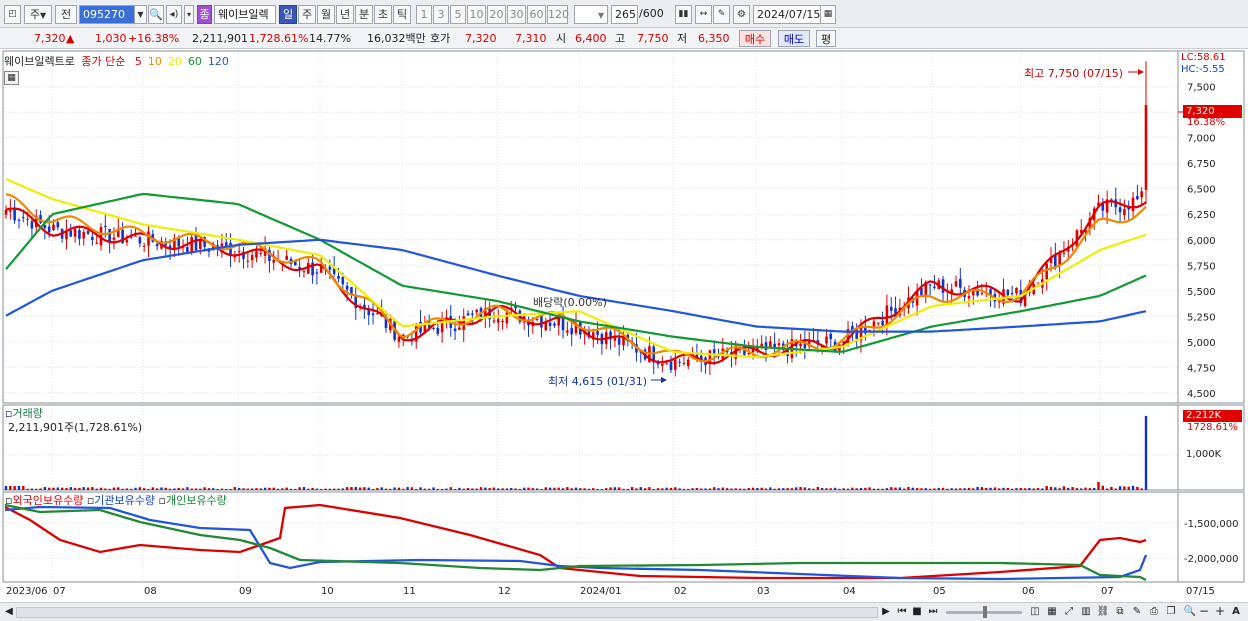  Describe the element at coordinates (741, 14) in the screenshot. I see `settings-icon: ⚙` at that location.